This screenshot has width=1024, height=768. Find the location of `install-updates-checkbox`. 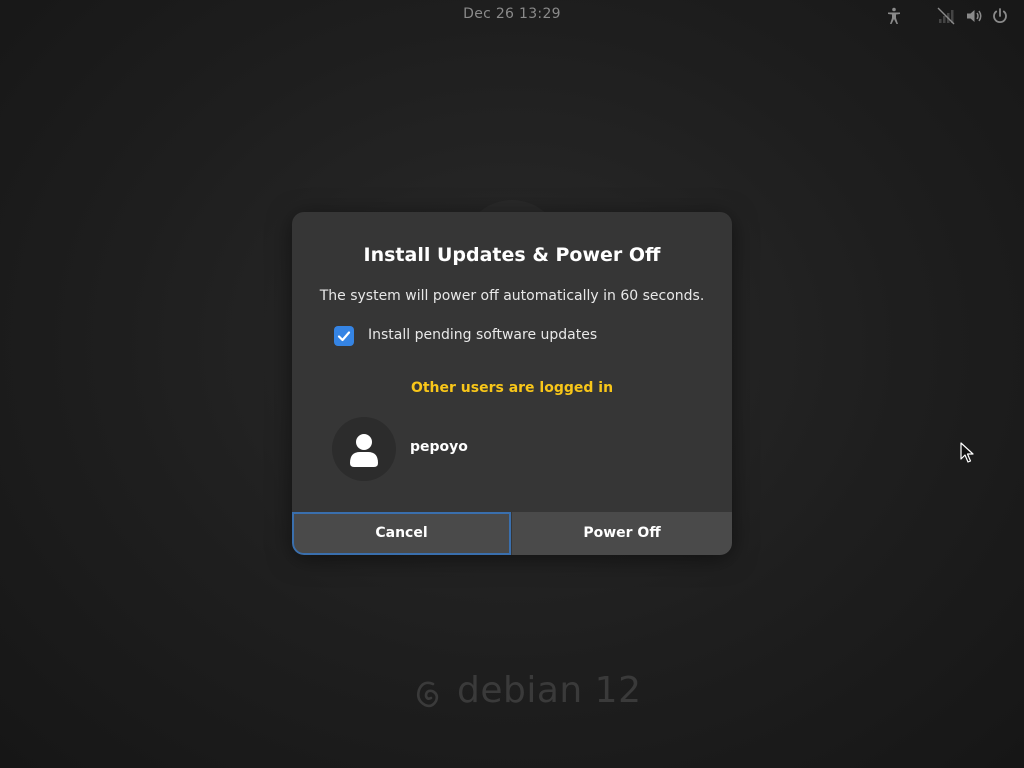

install-updates-checkbox is located at coordinates (344, 336).